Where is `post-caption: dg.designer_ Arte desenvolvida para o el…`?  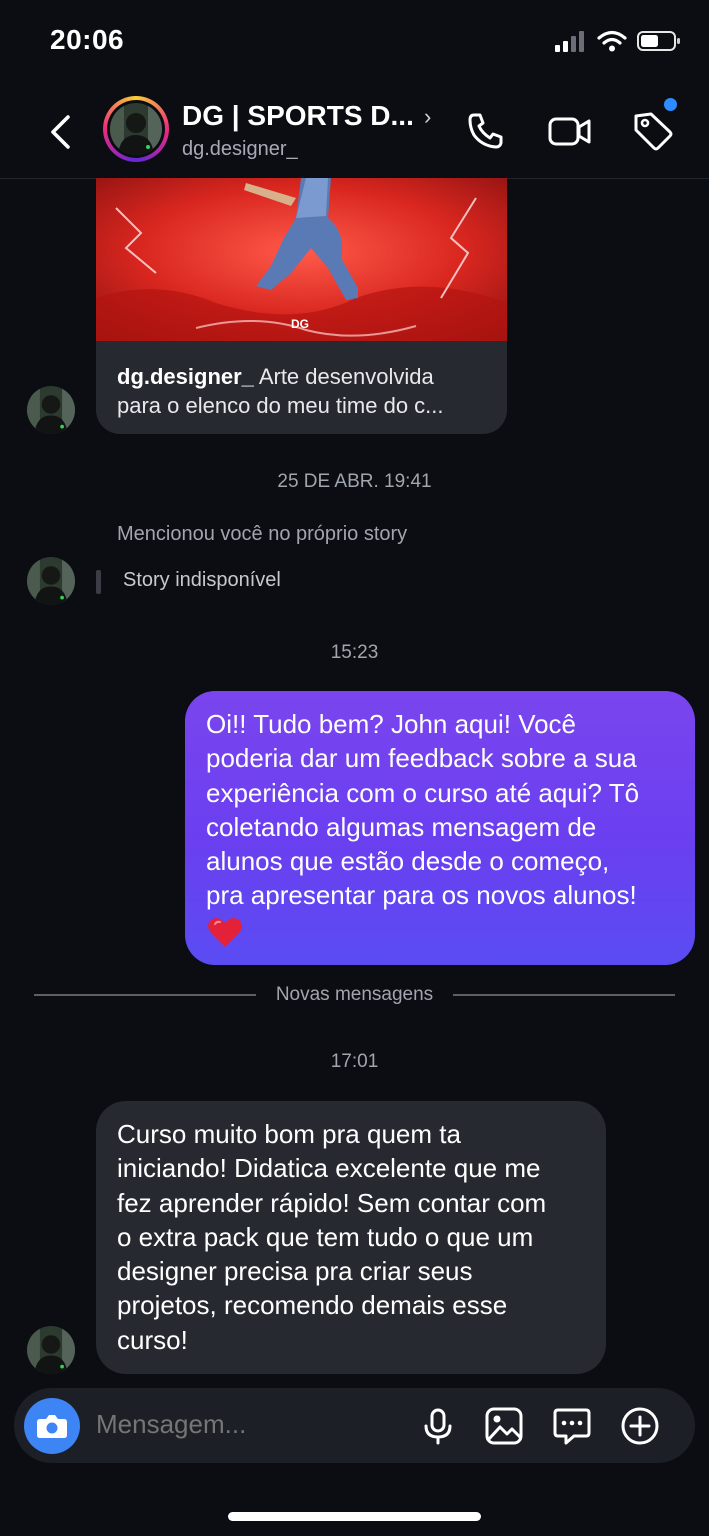 post-caption: dg.designer_ Arte desenvolvida para o el… is located at coordinates (304, 391).